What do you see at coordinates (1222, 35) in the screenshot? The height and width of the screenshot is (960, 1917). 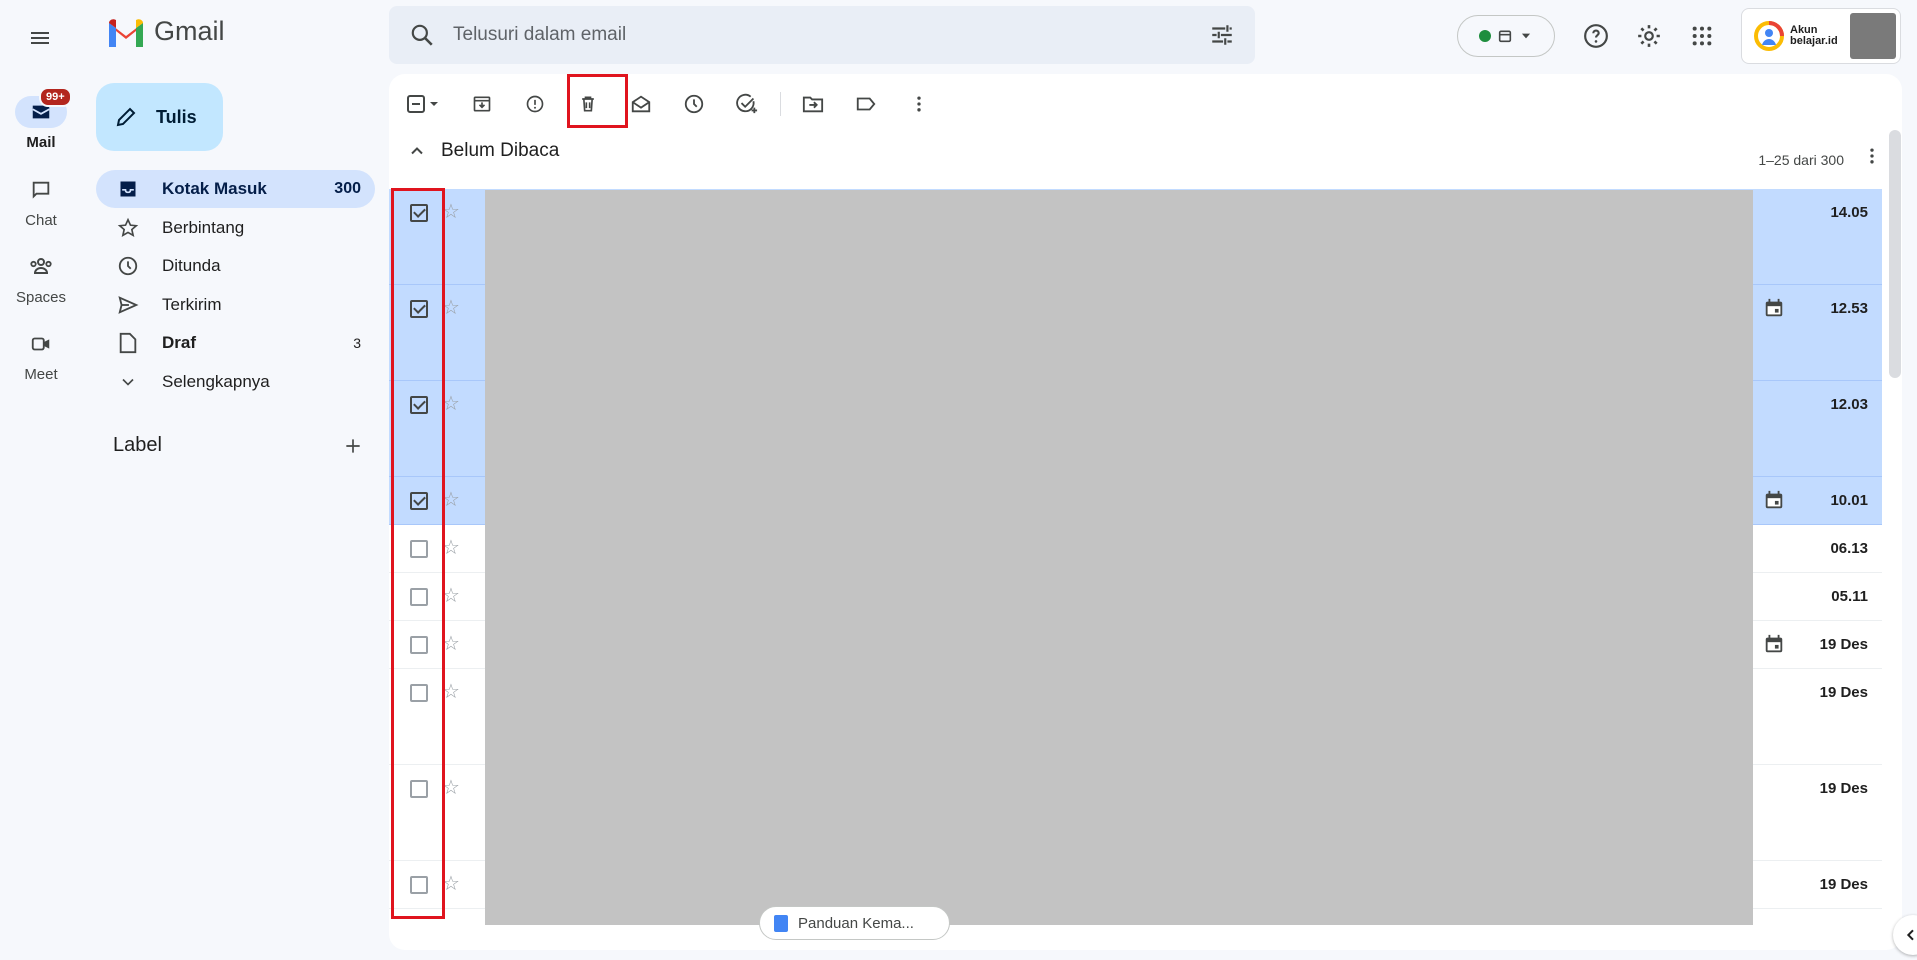 I see `search-options-icon` at bounding box center [1222, 35].